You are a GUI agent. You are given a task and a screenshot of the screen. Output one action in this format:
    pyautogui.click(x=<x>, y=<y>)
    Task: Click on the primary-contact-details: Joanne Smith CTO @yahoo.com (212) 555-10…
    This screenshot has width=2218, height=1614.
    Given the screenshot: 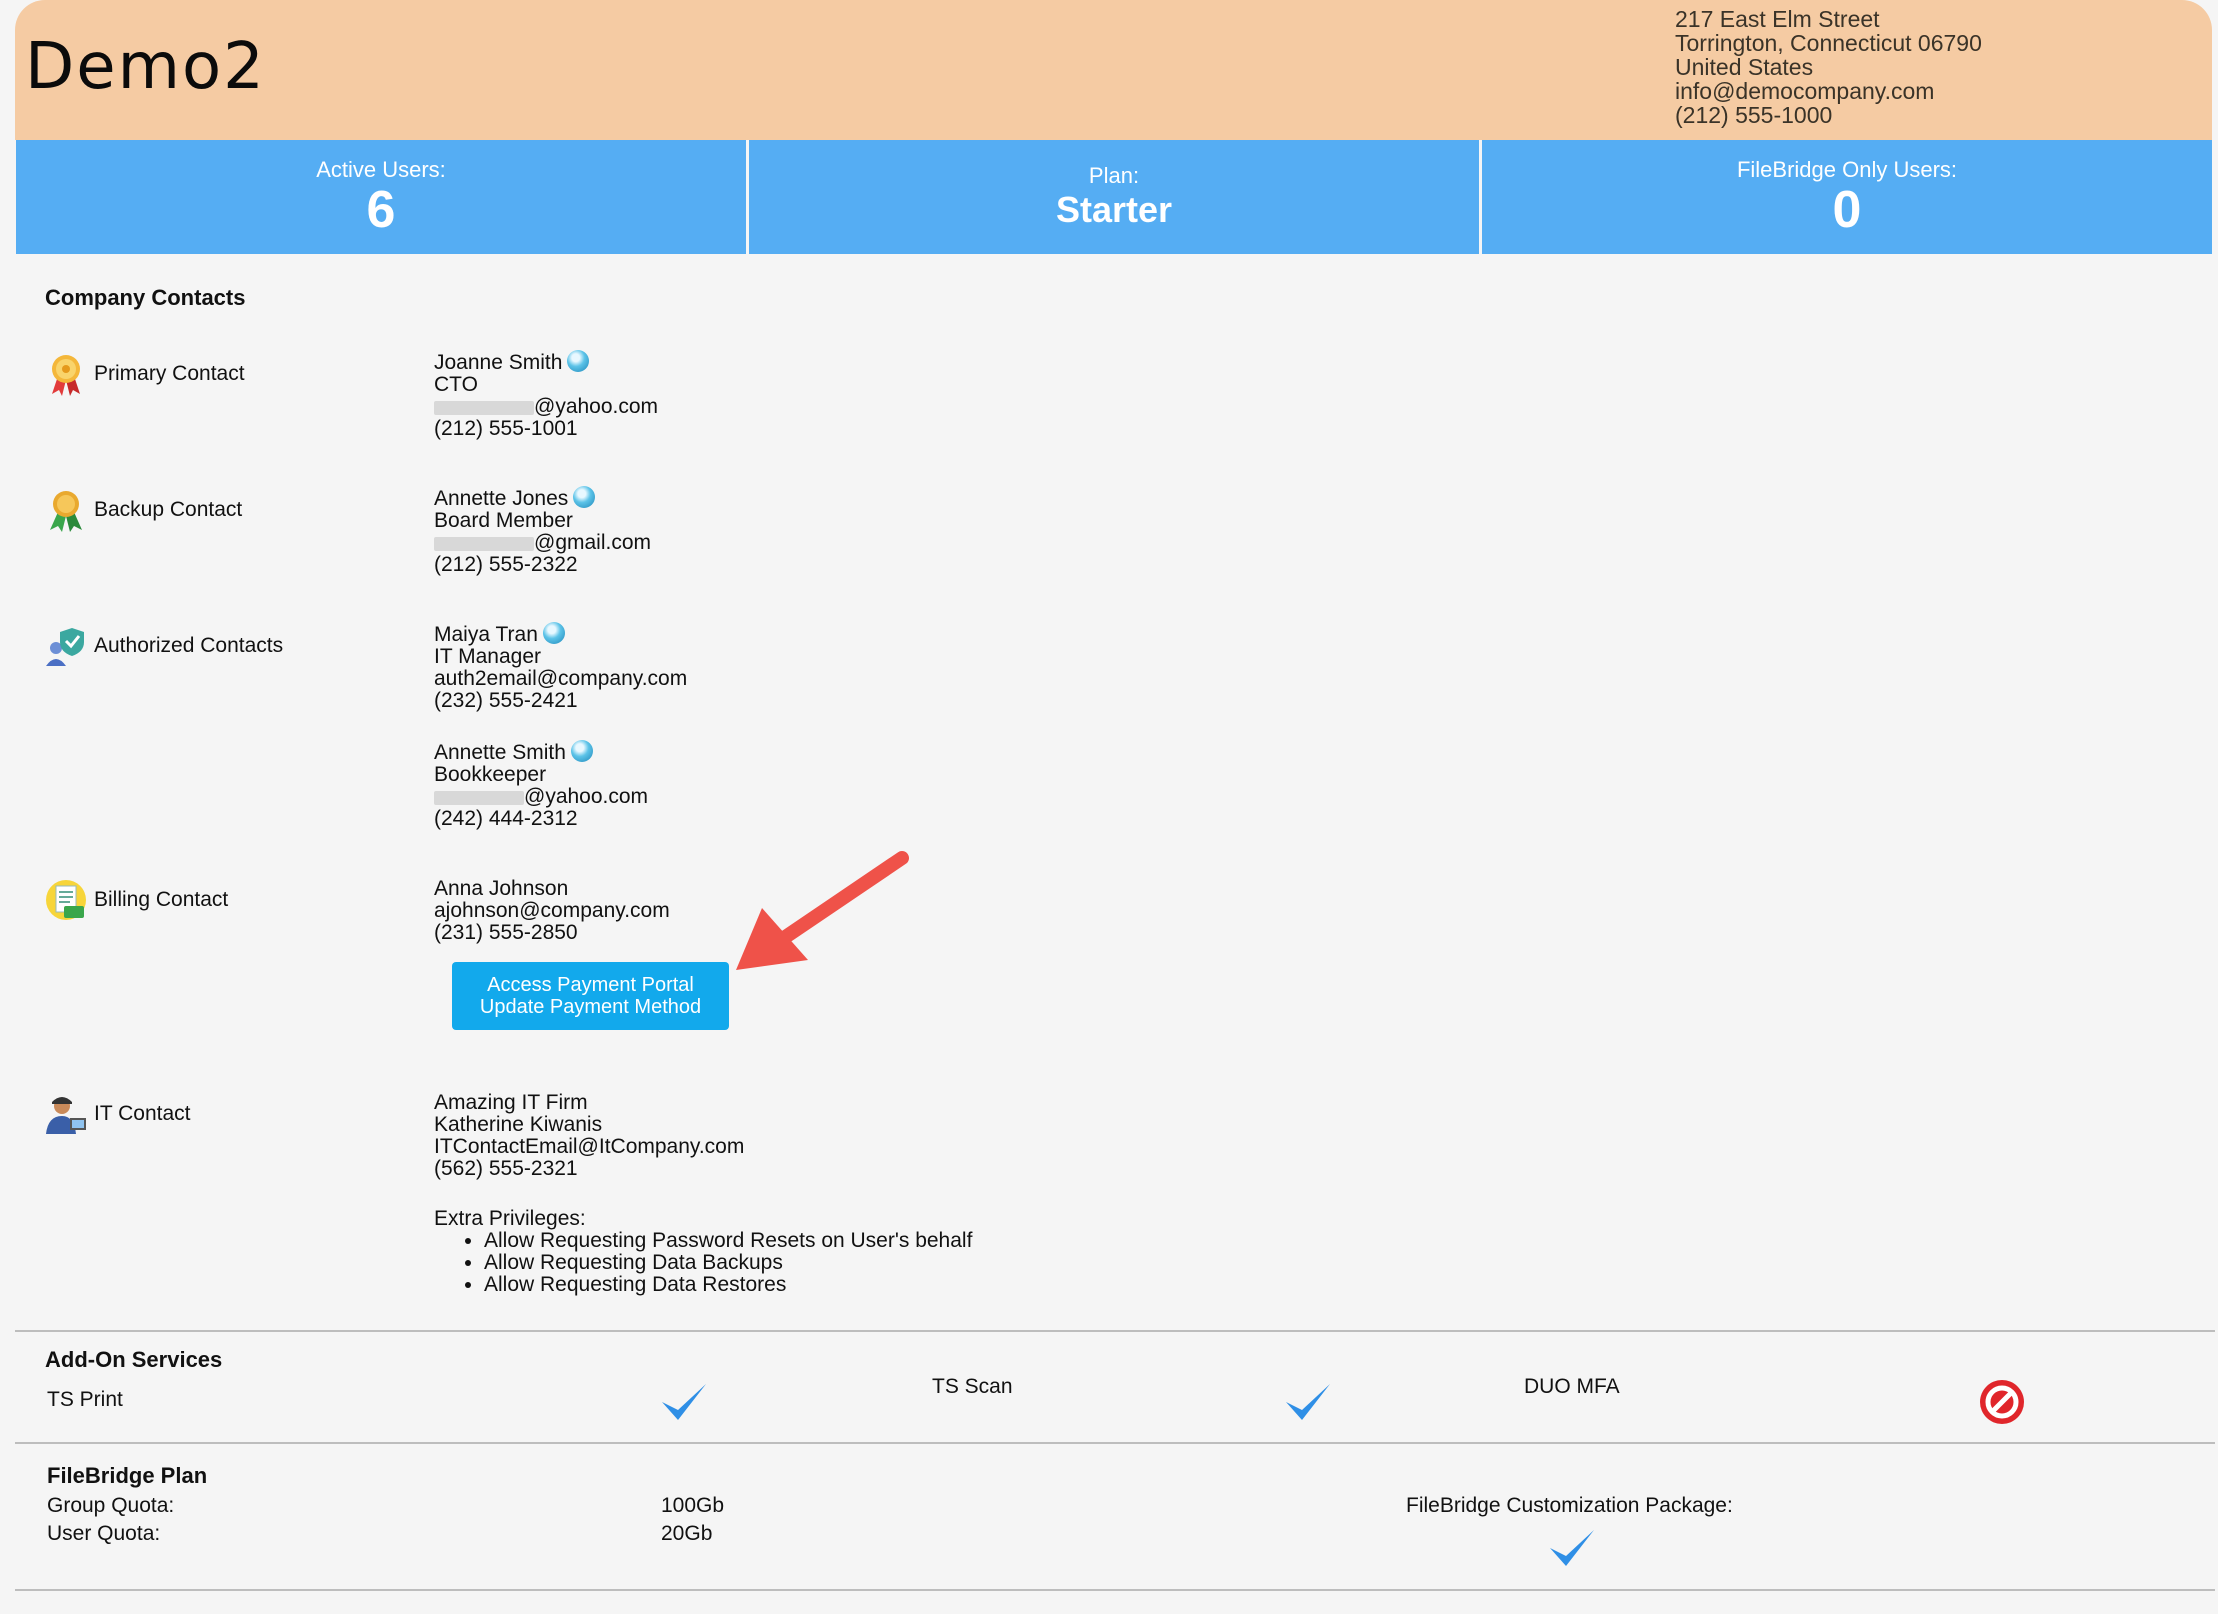 What is the action you would take?
    pyautogui.click(x=546, y=395)
    